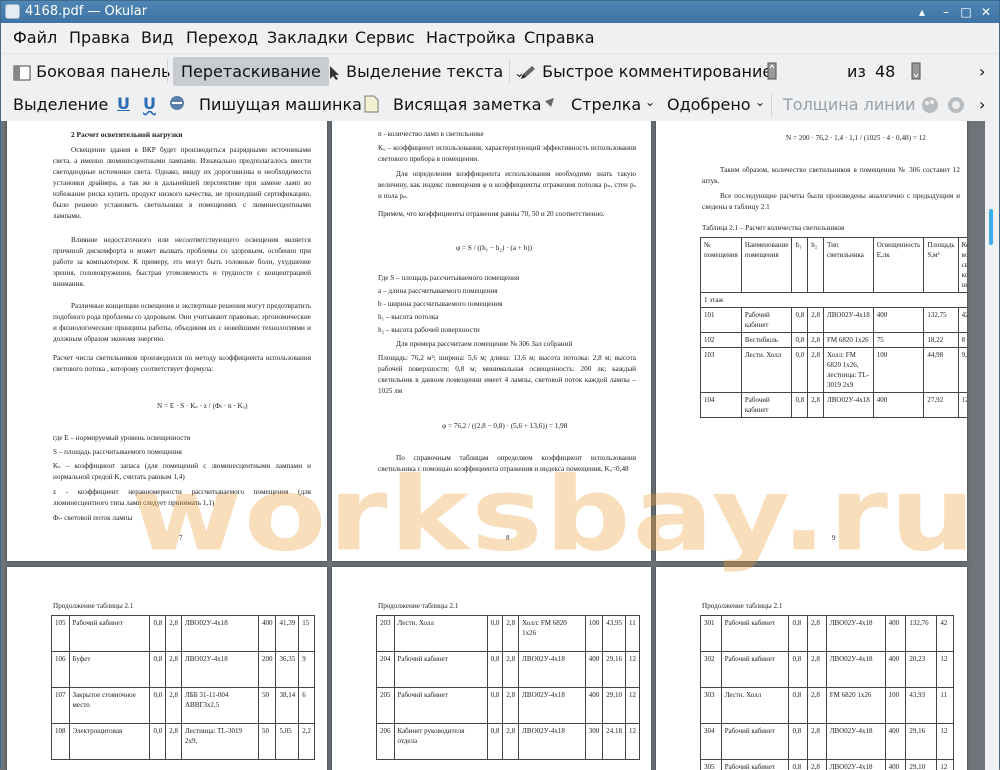 This screenshot has width=1000, height=770. Describe the element at coordinates (848, 340) in the screenshot. I see `table-cell: FM 6820 1х26` at that location.